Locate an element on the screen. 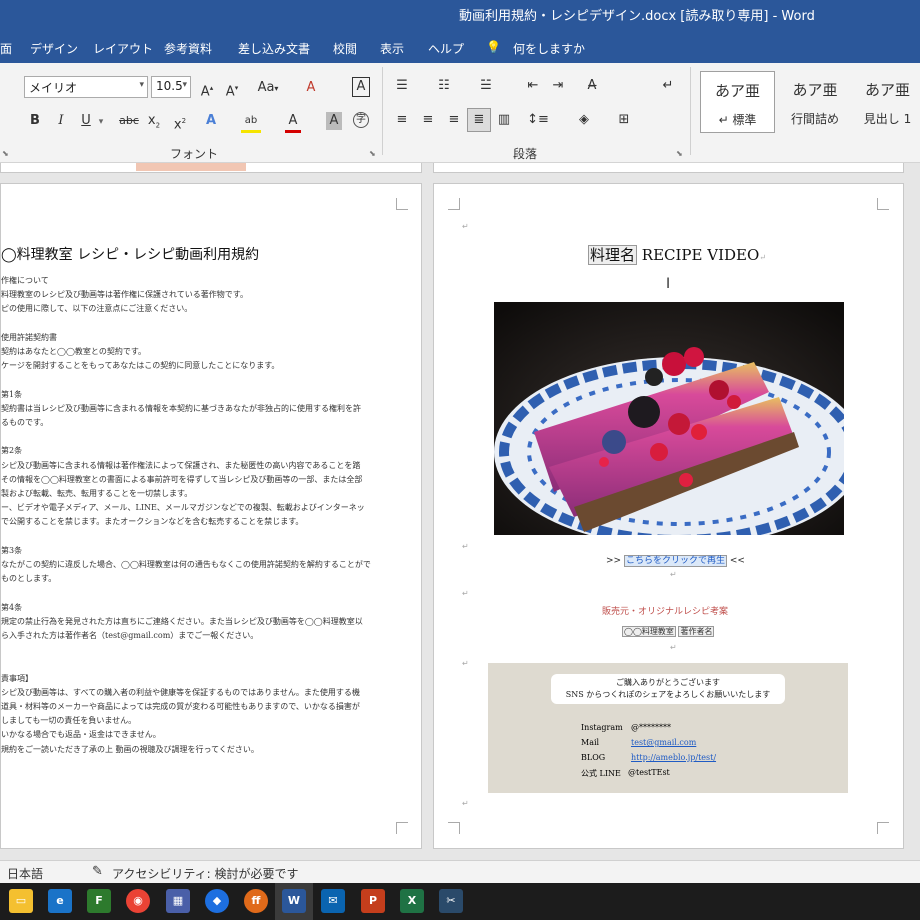  terms-line: 製および転載、転売、転用することを一切禁します。 is located at coordinates (97, 493).